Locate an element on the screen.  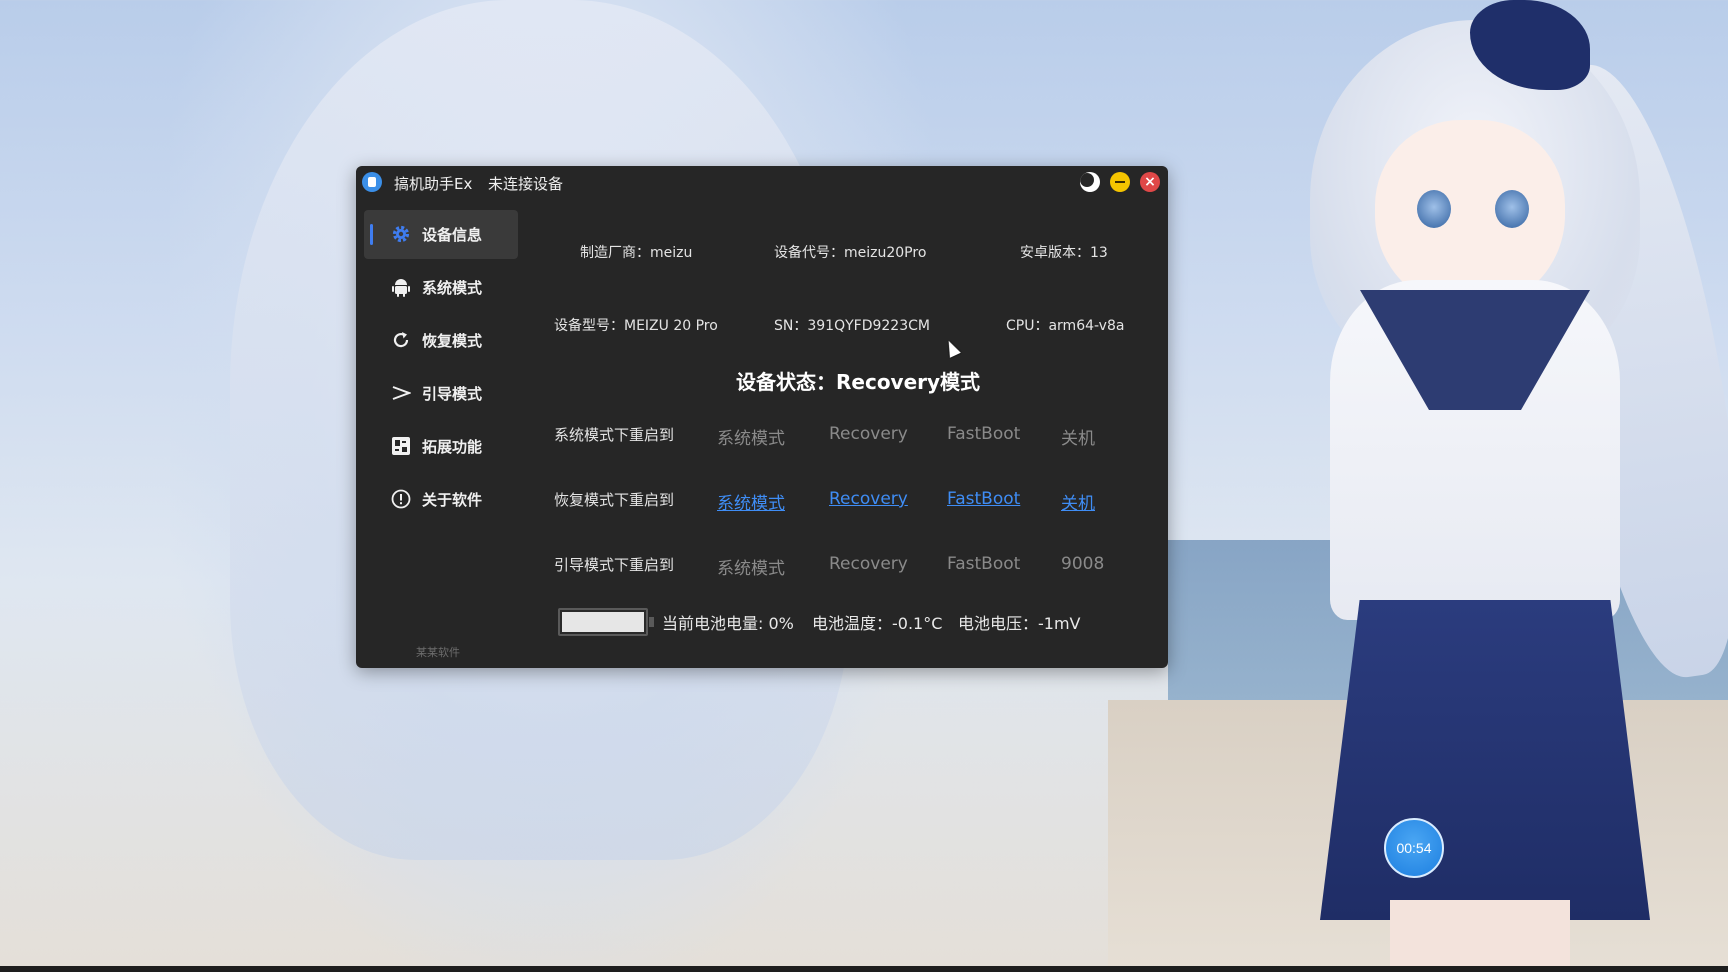
footer-brand: 某某软件 is located at coordinates (438, 652).